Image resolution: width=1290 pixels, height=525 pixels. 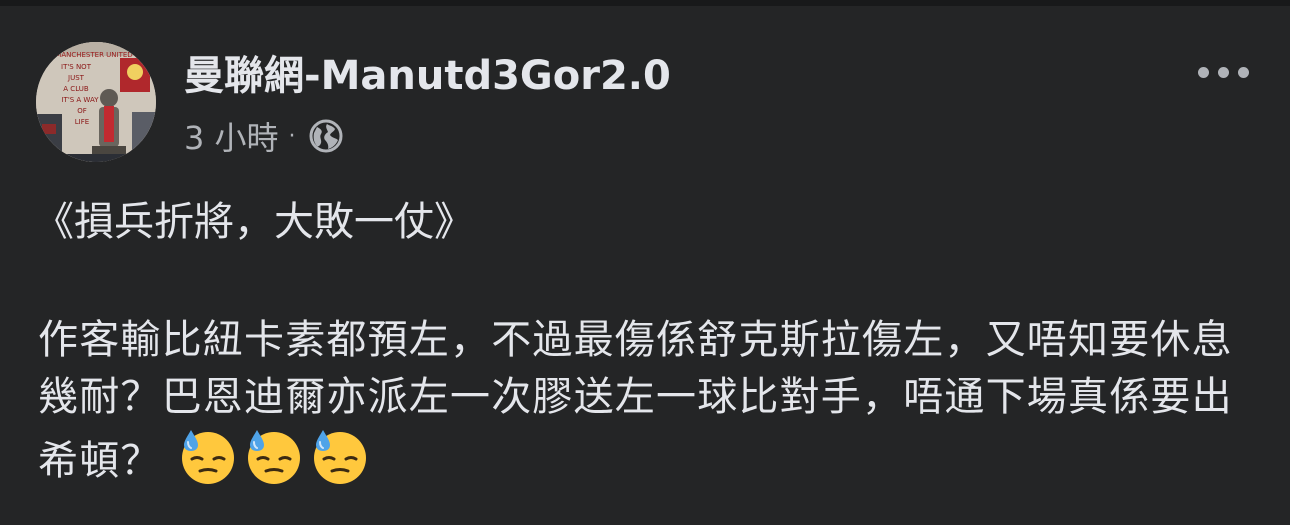 What do you see at coordinates (231, 136) in the screenshot?
I see `post-timestamp: 3 小時` at bounding box center [231, 136].